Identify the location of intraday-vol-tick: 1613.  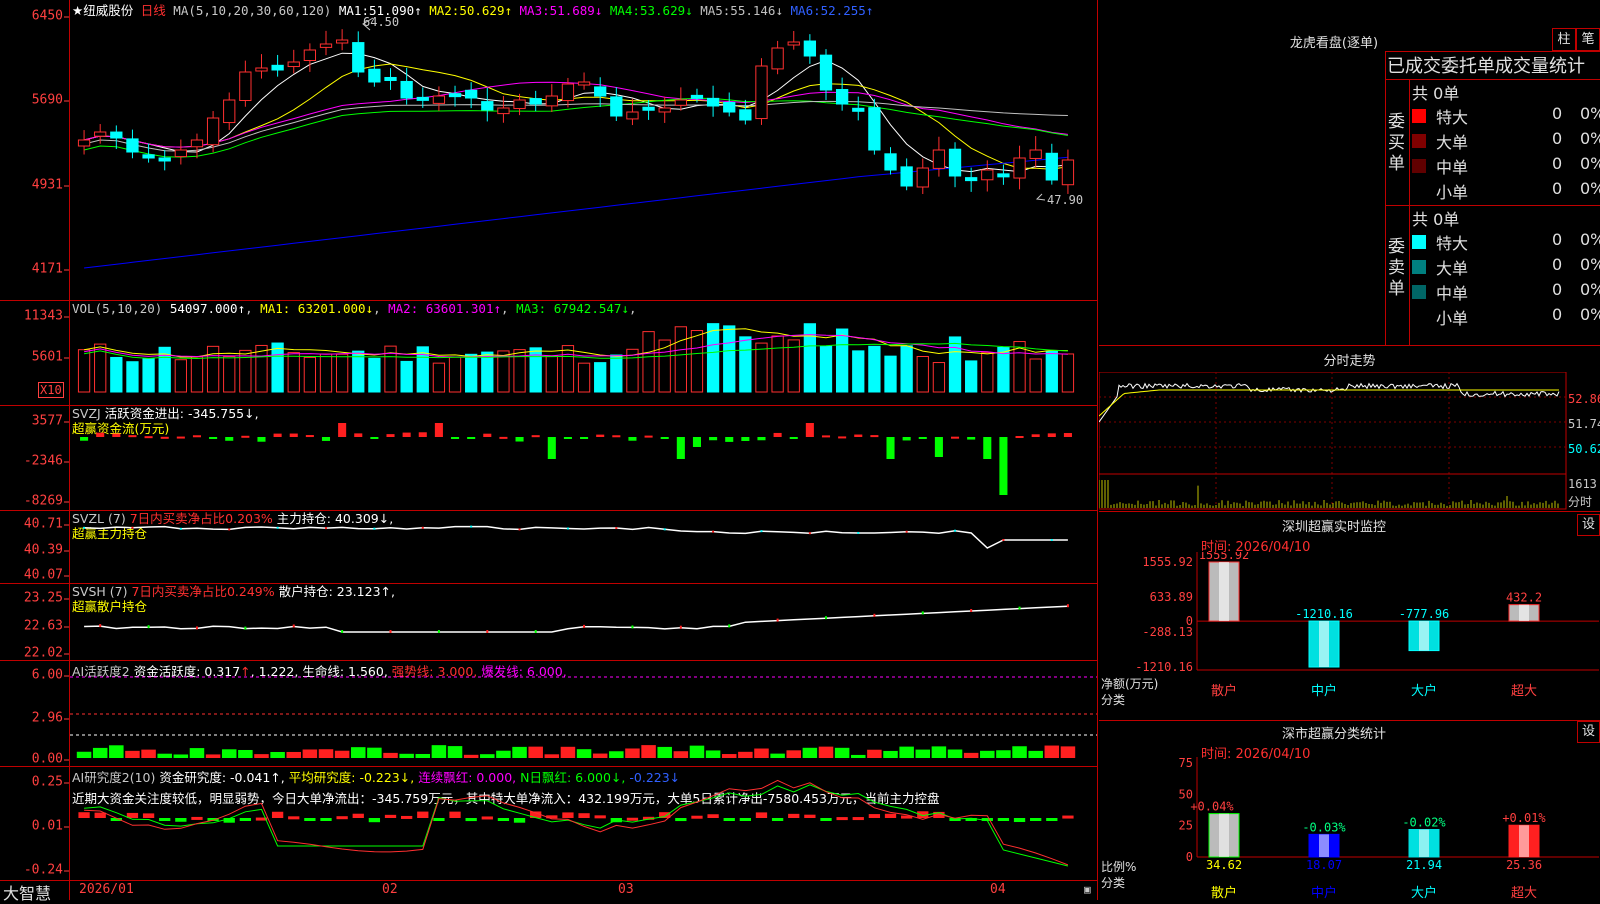
(1582, 484).